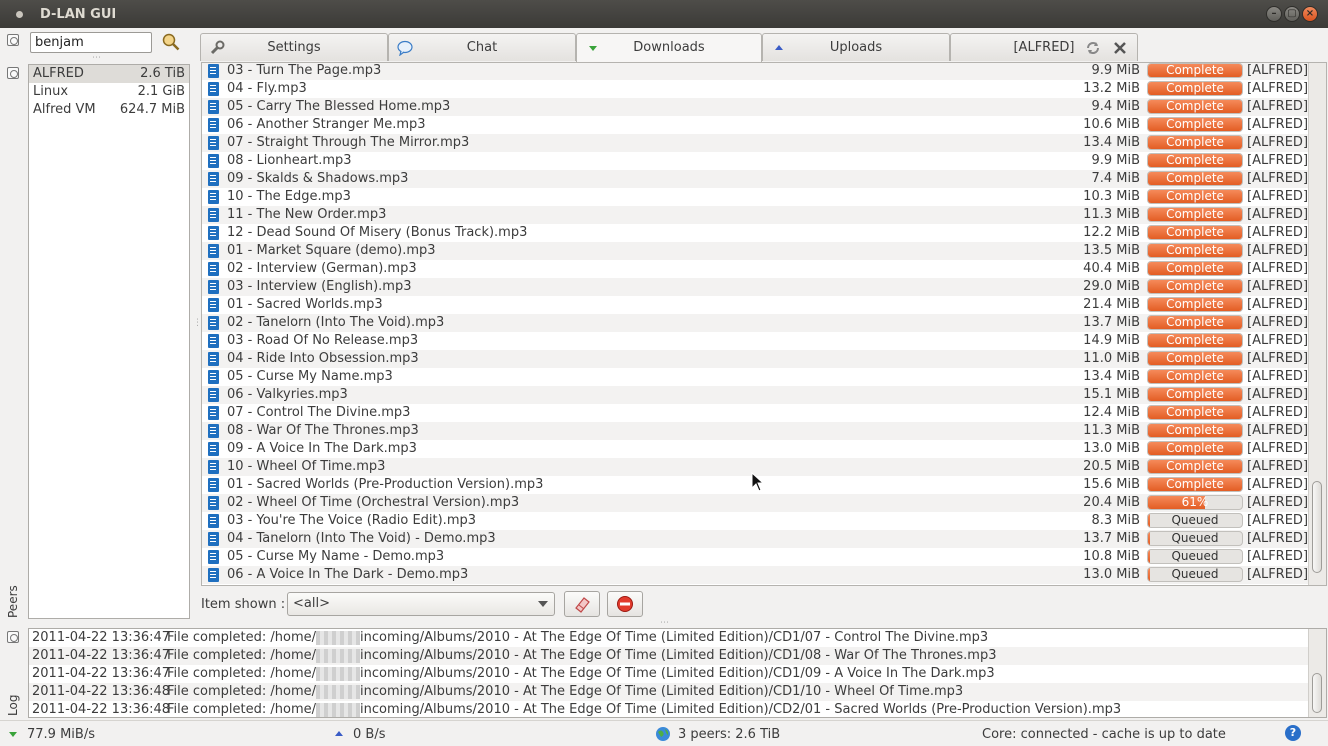  Describe the element at coordinates (91, 42) in the screenshot. I see `search-input` at that location.